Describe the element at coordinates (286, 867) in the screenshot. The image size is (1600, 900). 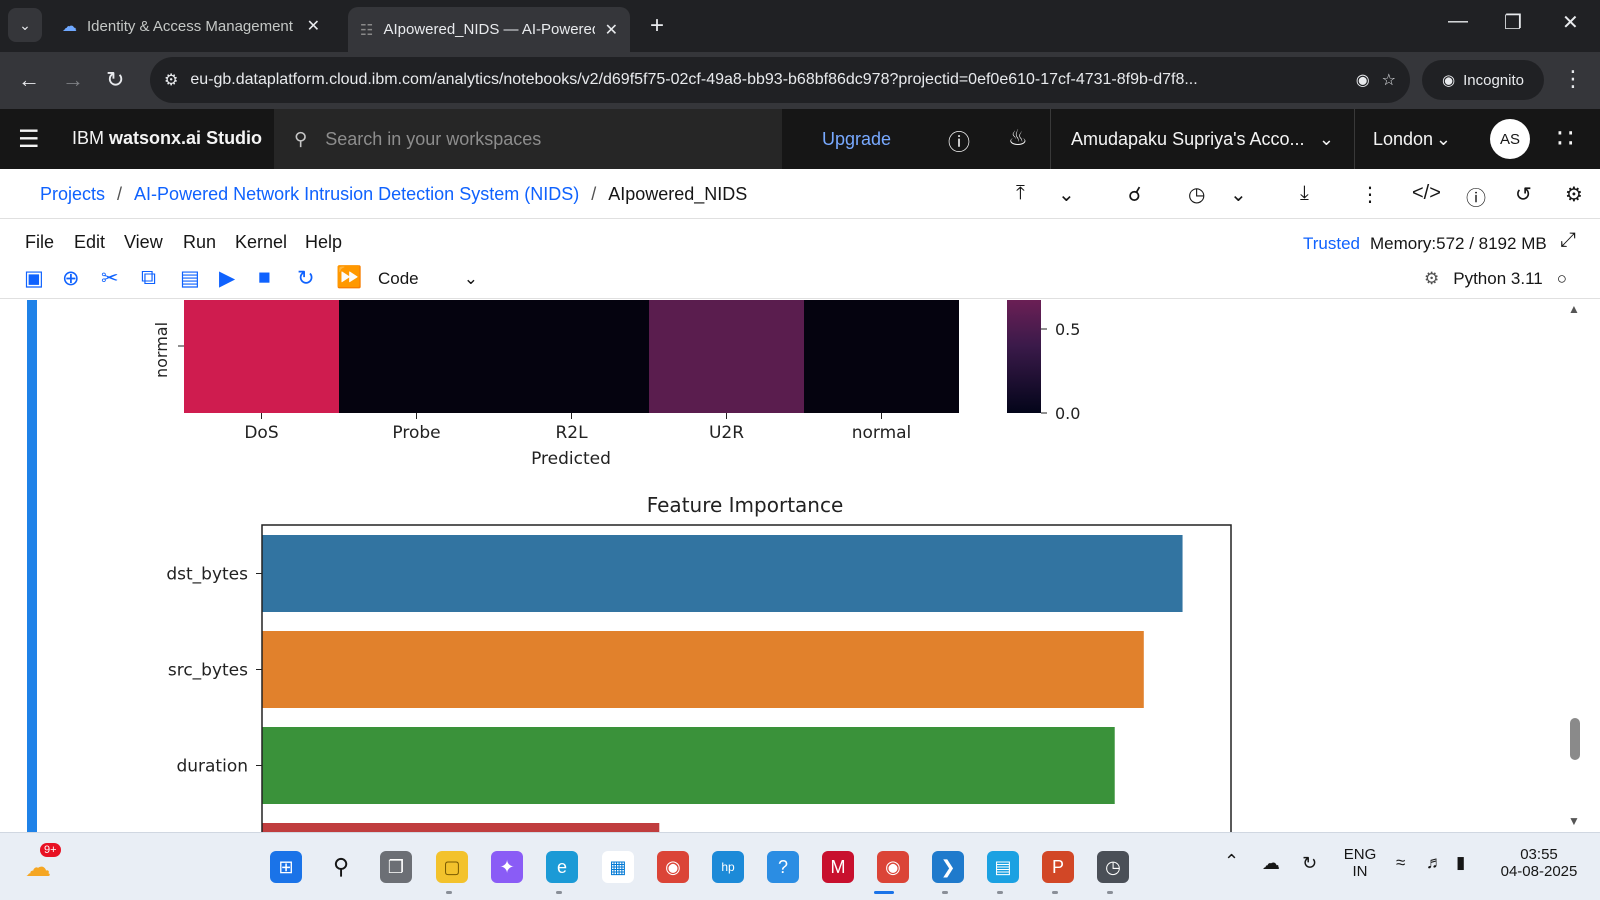
I see `start-icon: ⊞` at that location.